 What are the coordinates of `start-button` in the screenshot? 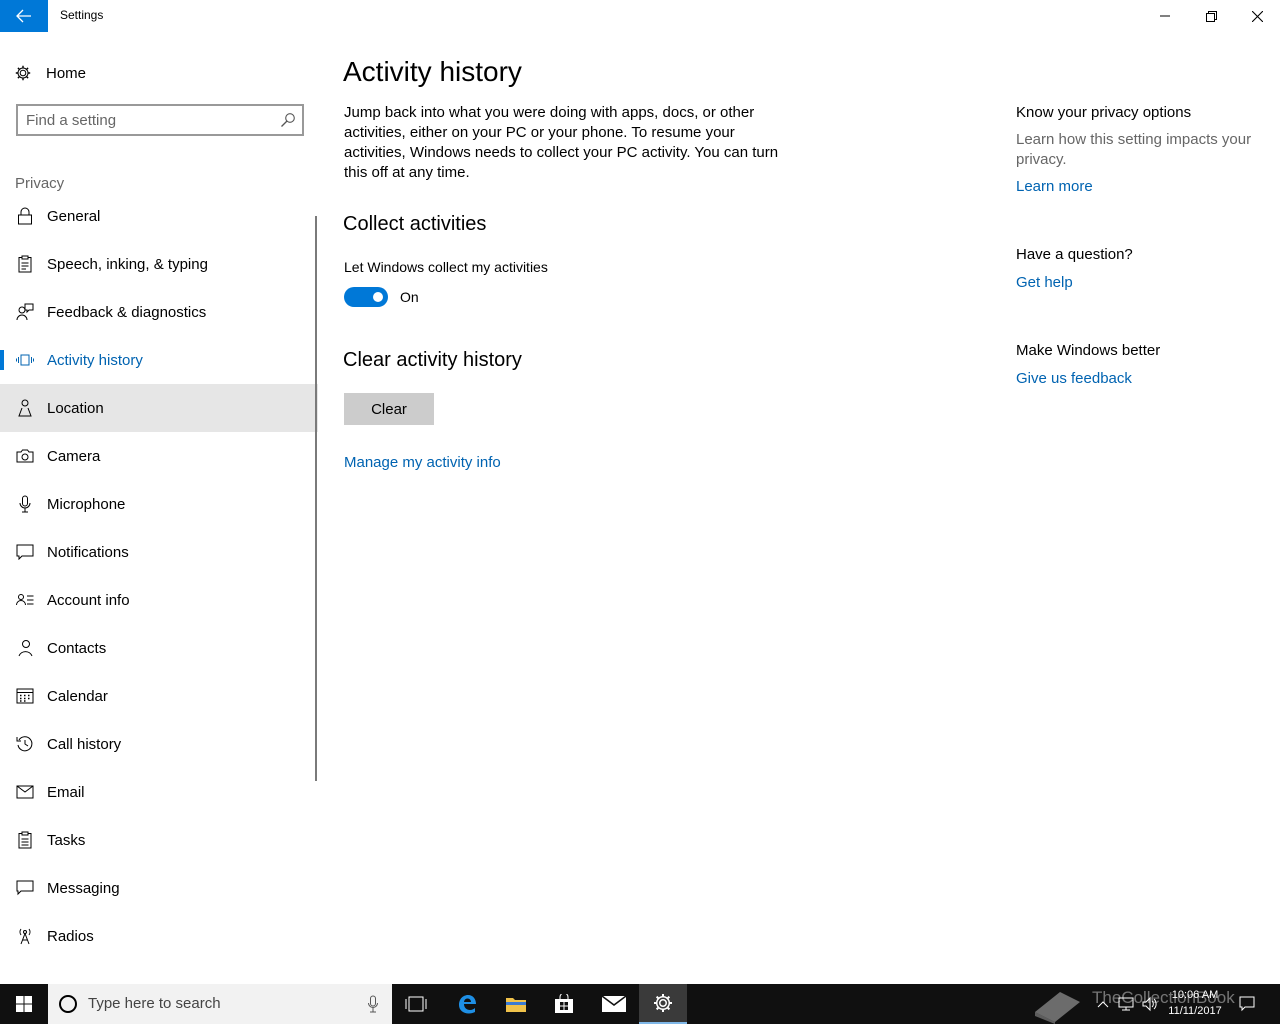 It's located at (24, 1004).